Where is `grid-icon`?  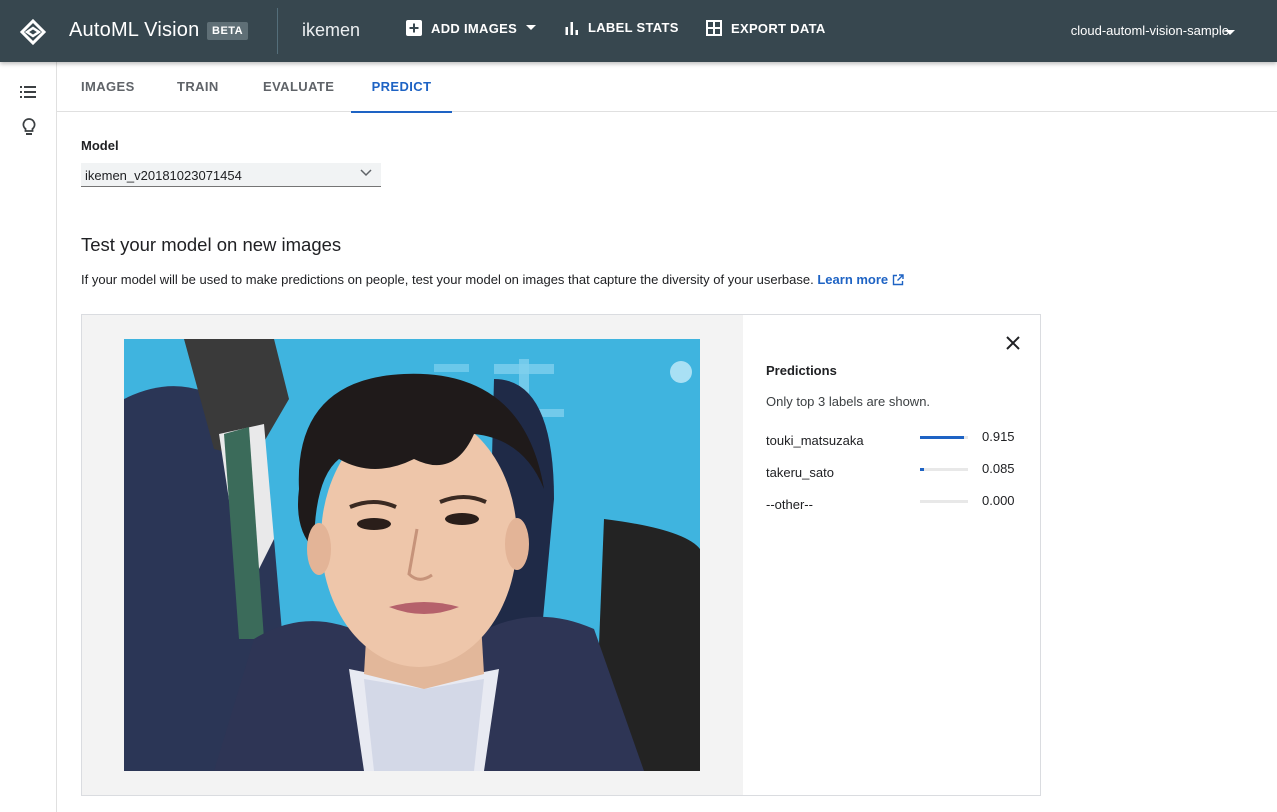
grid-icon is located at coordinates (714, 28).